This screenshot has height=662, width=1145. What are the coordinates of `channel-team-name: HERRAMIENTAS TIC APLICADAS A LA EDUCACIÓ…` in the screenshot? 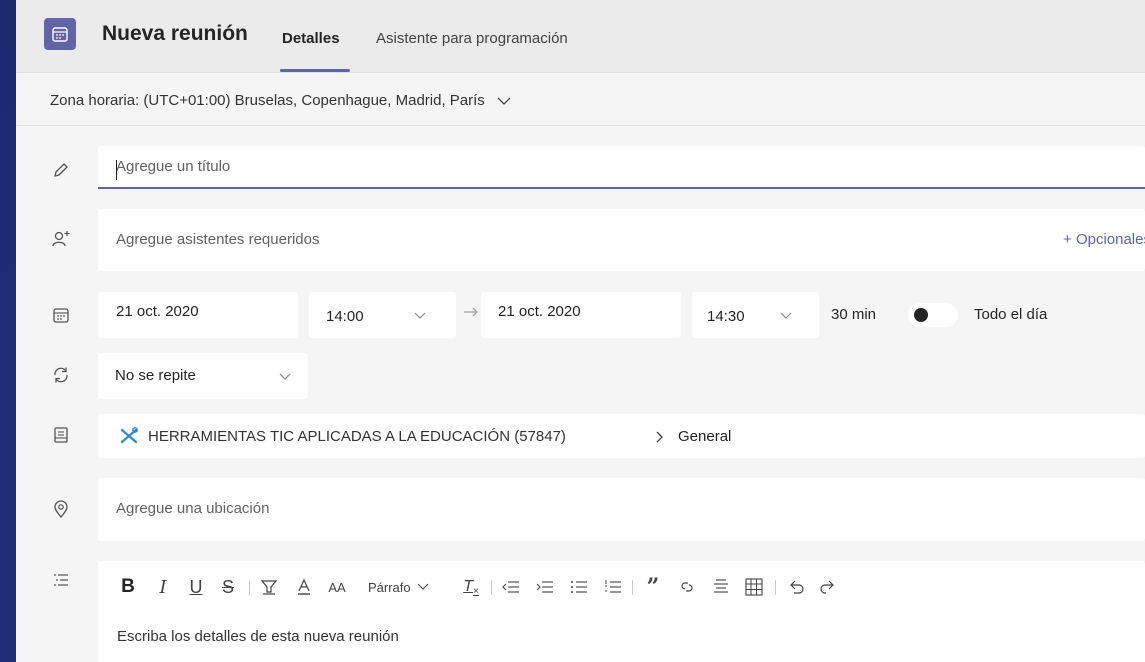 It's located at (357, 436).